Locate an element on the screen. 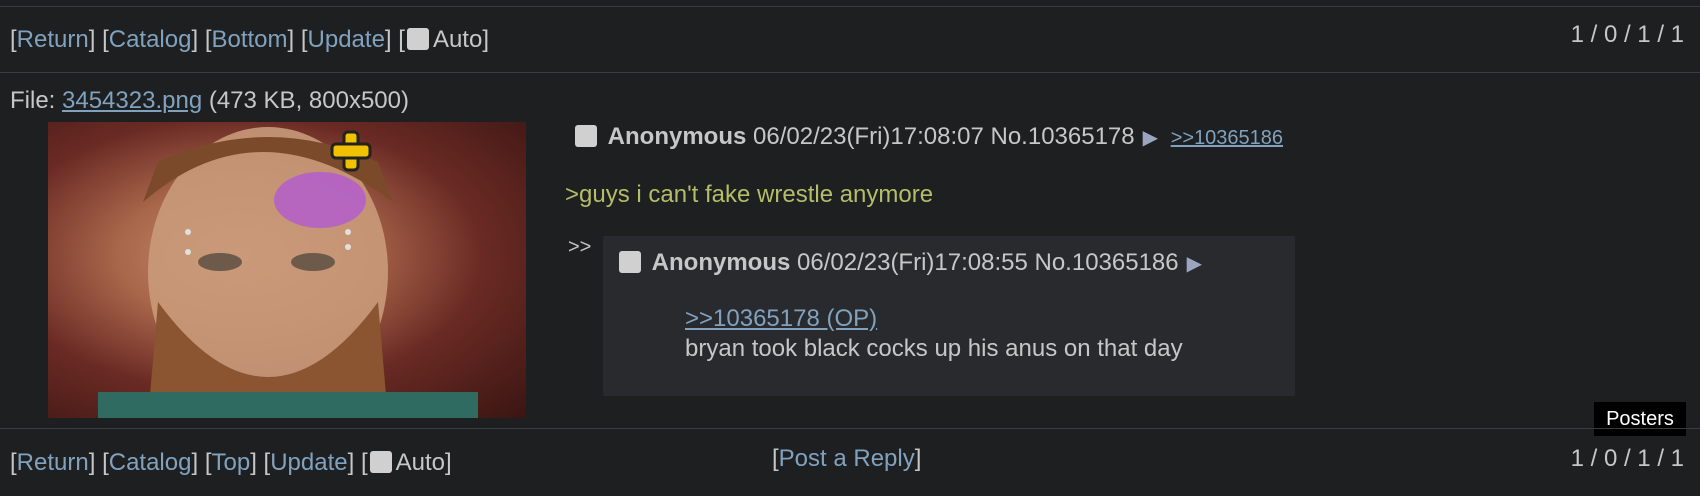 This screenshot has width=1700, height=496. op-post-number: No.10365178 is located at coordinates (1063, 136).